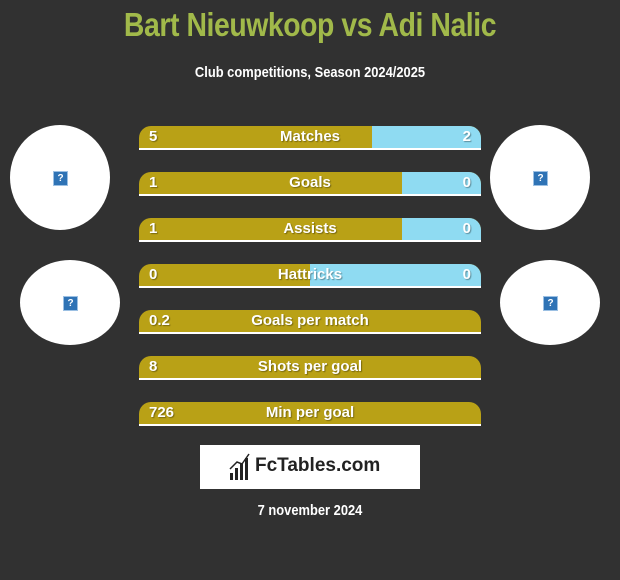  Describe the element at coordinates (310, 72) in the screenshot. I see `competition-subtitle: Club competitions, Season 2024/2025` at that location.